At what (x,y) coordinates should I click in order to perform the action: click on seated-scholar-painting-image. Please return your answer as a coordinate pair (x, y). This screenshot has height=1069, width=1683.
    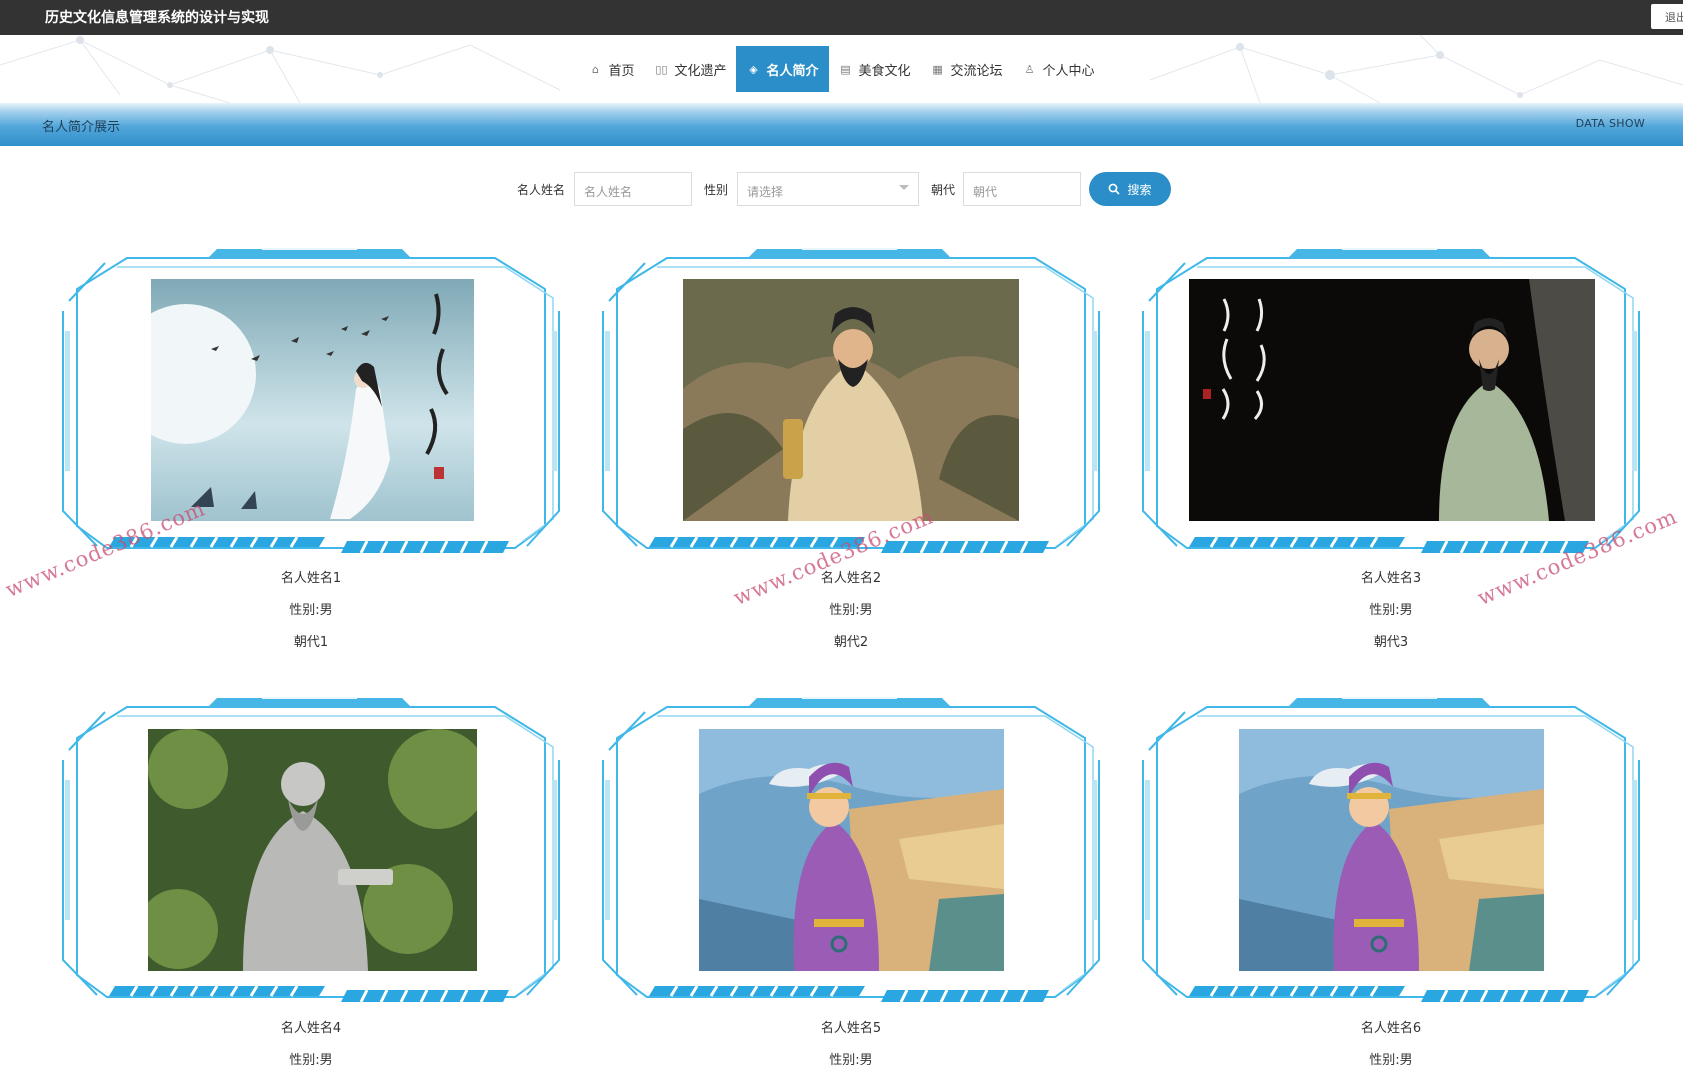
    Looking at the image, I should click on (851, 400).